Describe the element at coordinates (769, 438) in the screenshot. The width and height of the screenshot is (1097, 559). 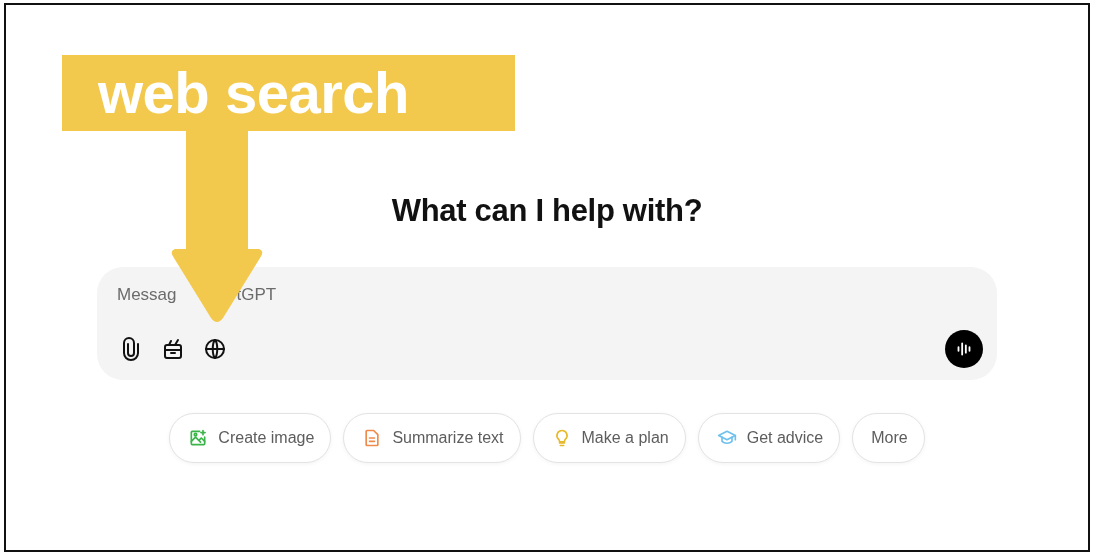
I see `suggestion-chip: Get advice` at that location.